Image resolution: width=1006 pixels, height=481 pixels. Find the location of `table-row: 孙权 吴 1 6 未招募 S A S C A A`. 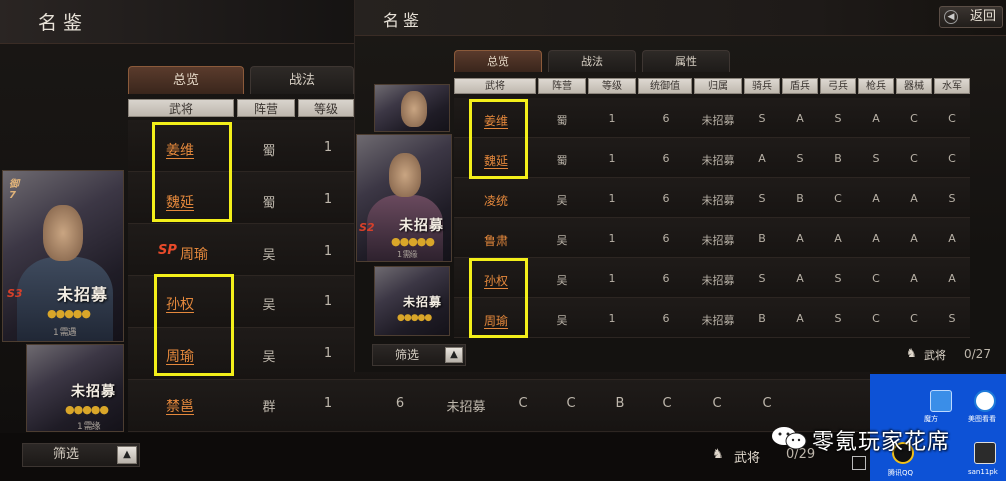

table-row: 孙权 吴 1 6 未招募 S A S C A A is located at coordinates (712, 278).